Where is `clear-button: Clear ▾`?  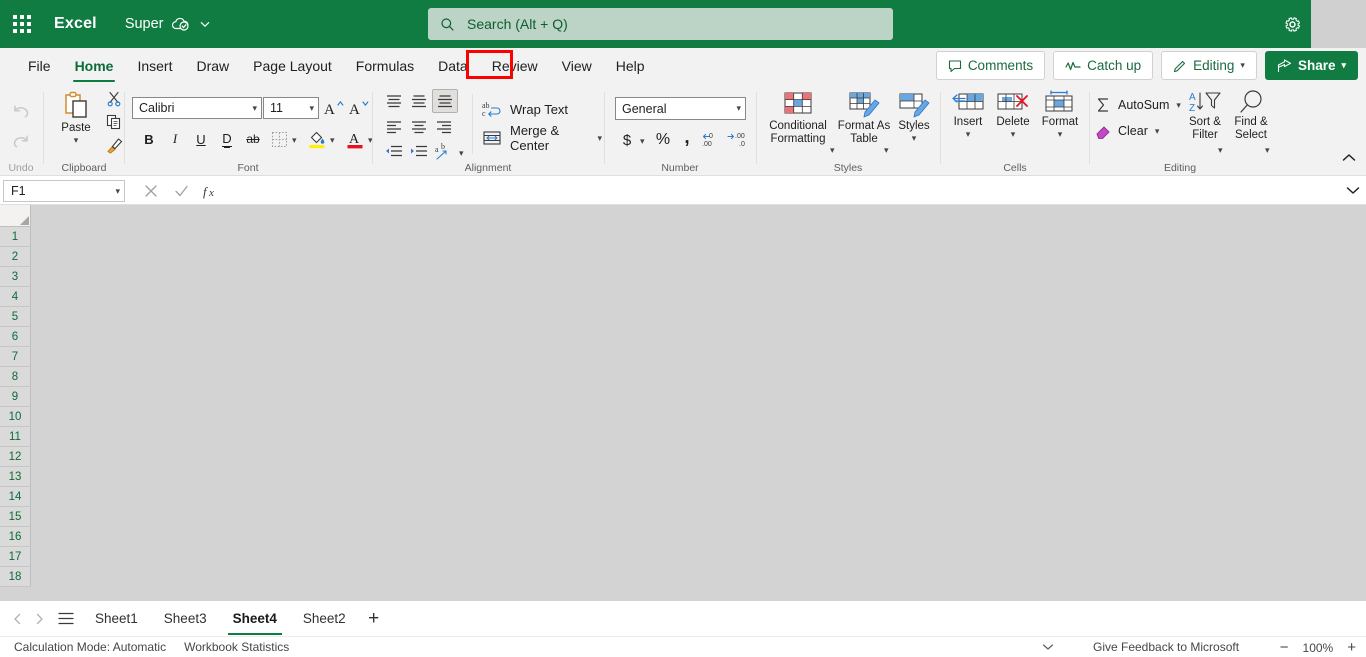
clear-button: Clear ▾ is located at coordinates (1127, 131).